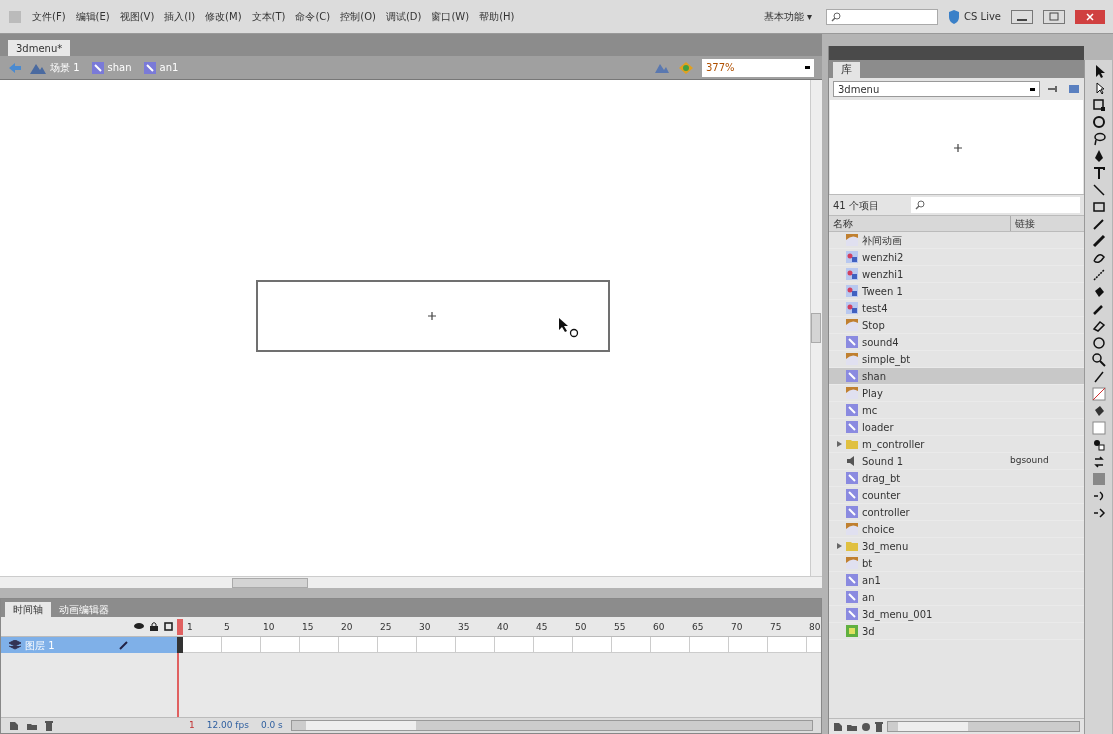 The image size is (1113, 734). I want to click on library-item: 补间动画, so click(956, 240).